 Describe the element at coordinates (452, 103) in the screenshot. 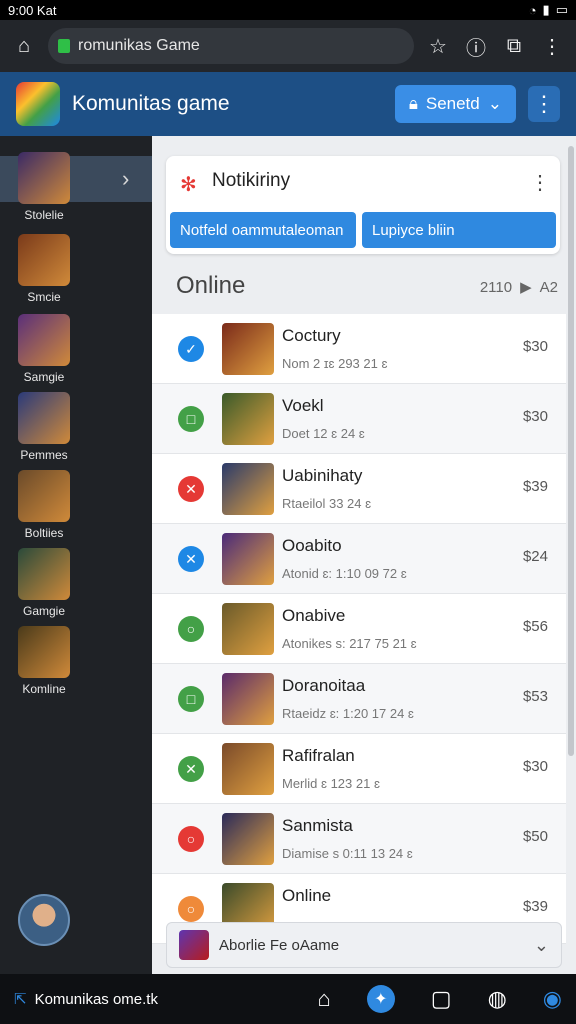

I see `send-button-label: Senetd` at that location.